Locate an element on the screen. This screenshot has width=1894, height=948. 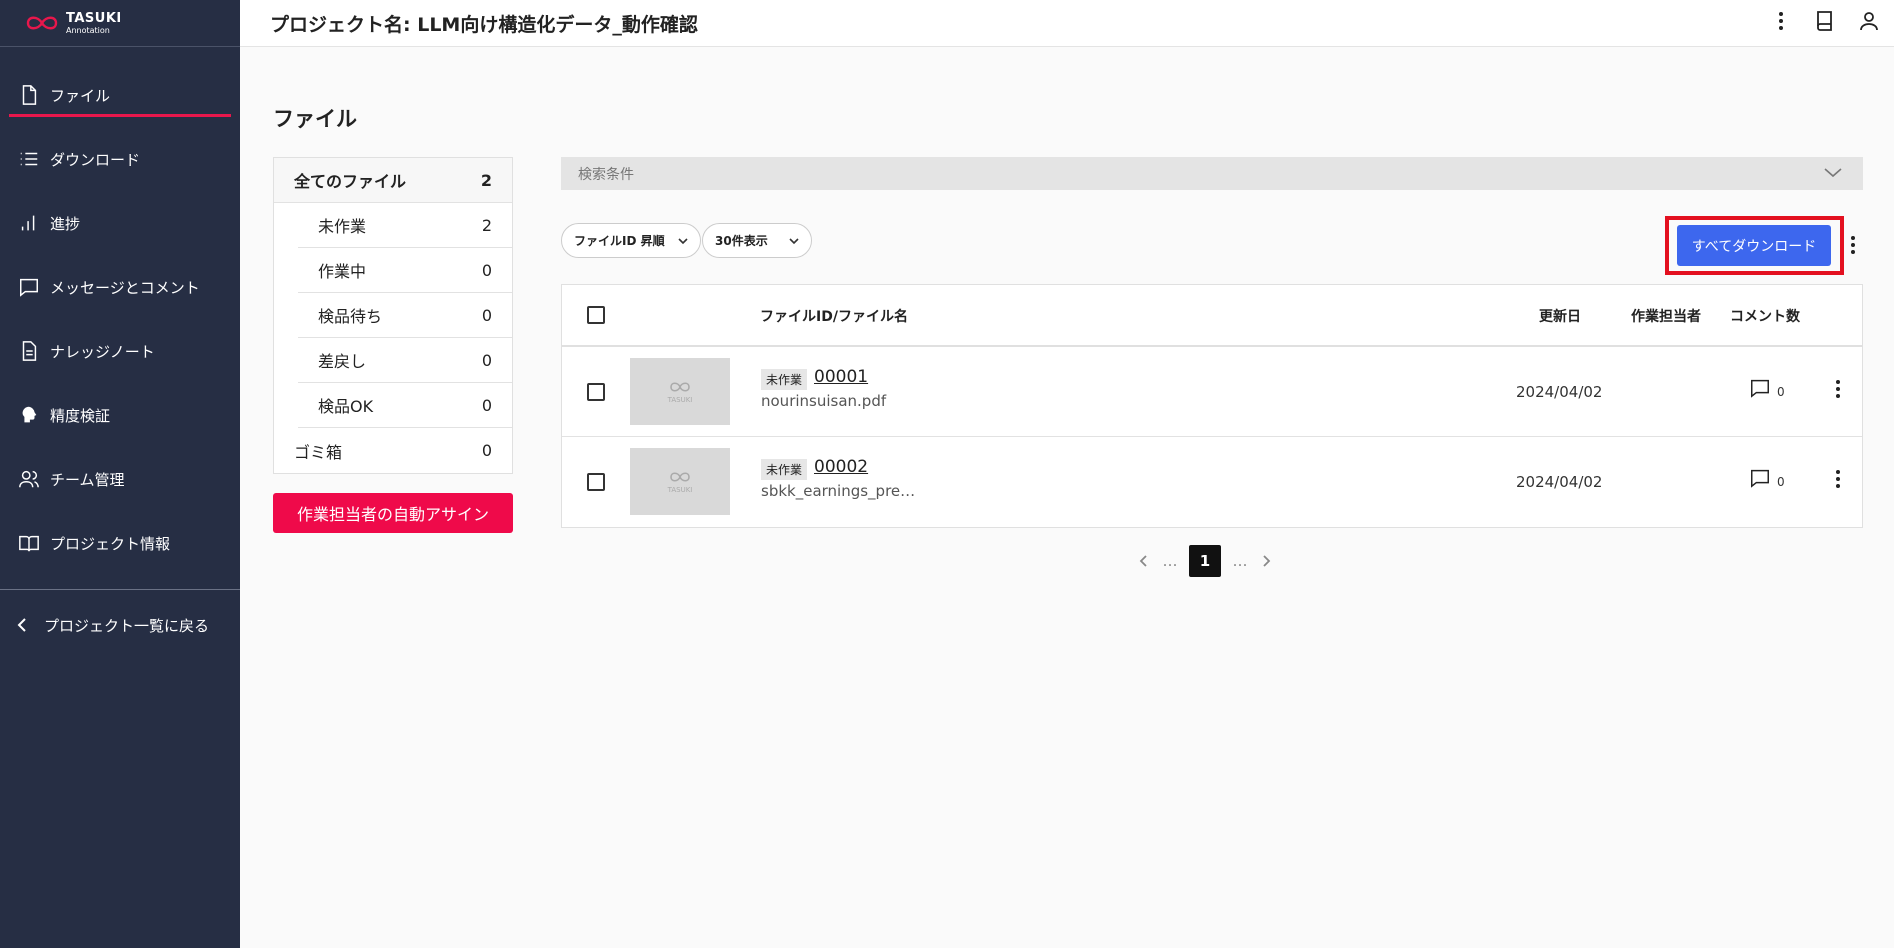
sidebar-item-download: ダウンロード is located at coordinates (120, 159).